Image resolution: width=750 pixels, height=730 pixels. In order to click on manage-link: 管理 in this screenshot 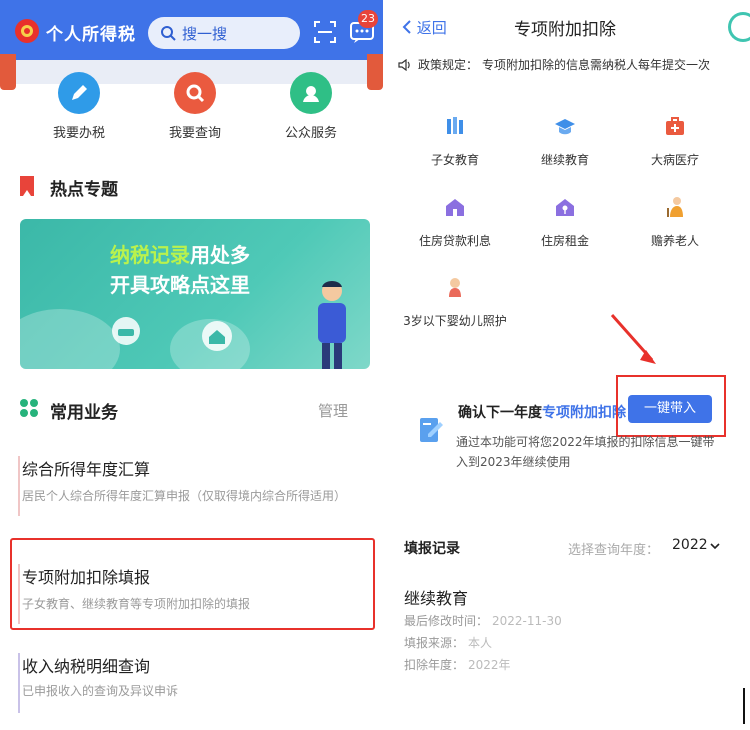, I will do `click(333, 410)`.